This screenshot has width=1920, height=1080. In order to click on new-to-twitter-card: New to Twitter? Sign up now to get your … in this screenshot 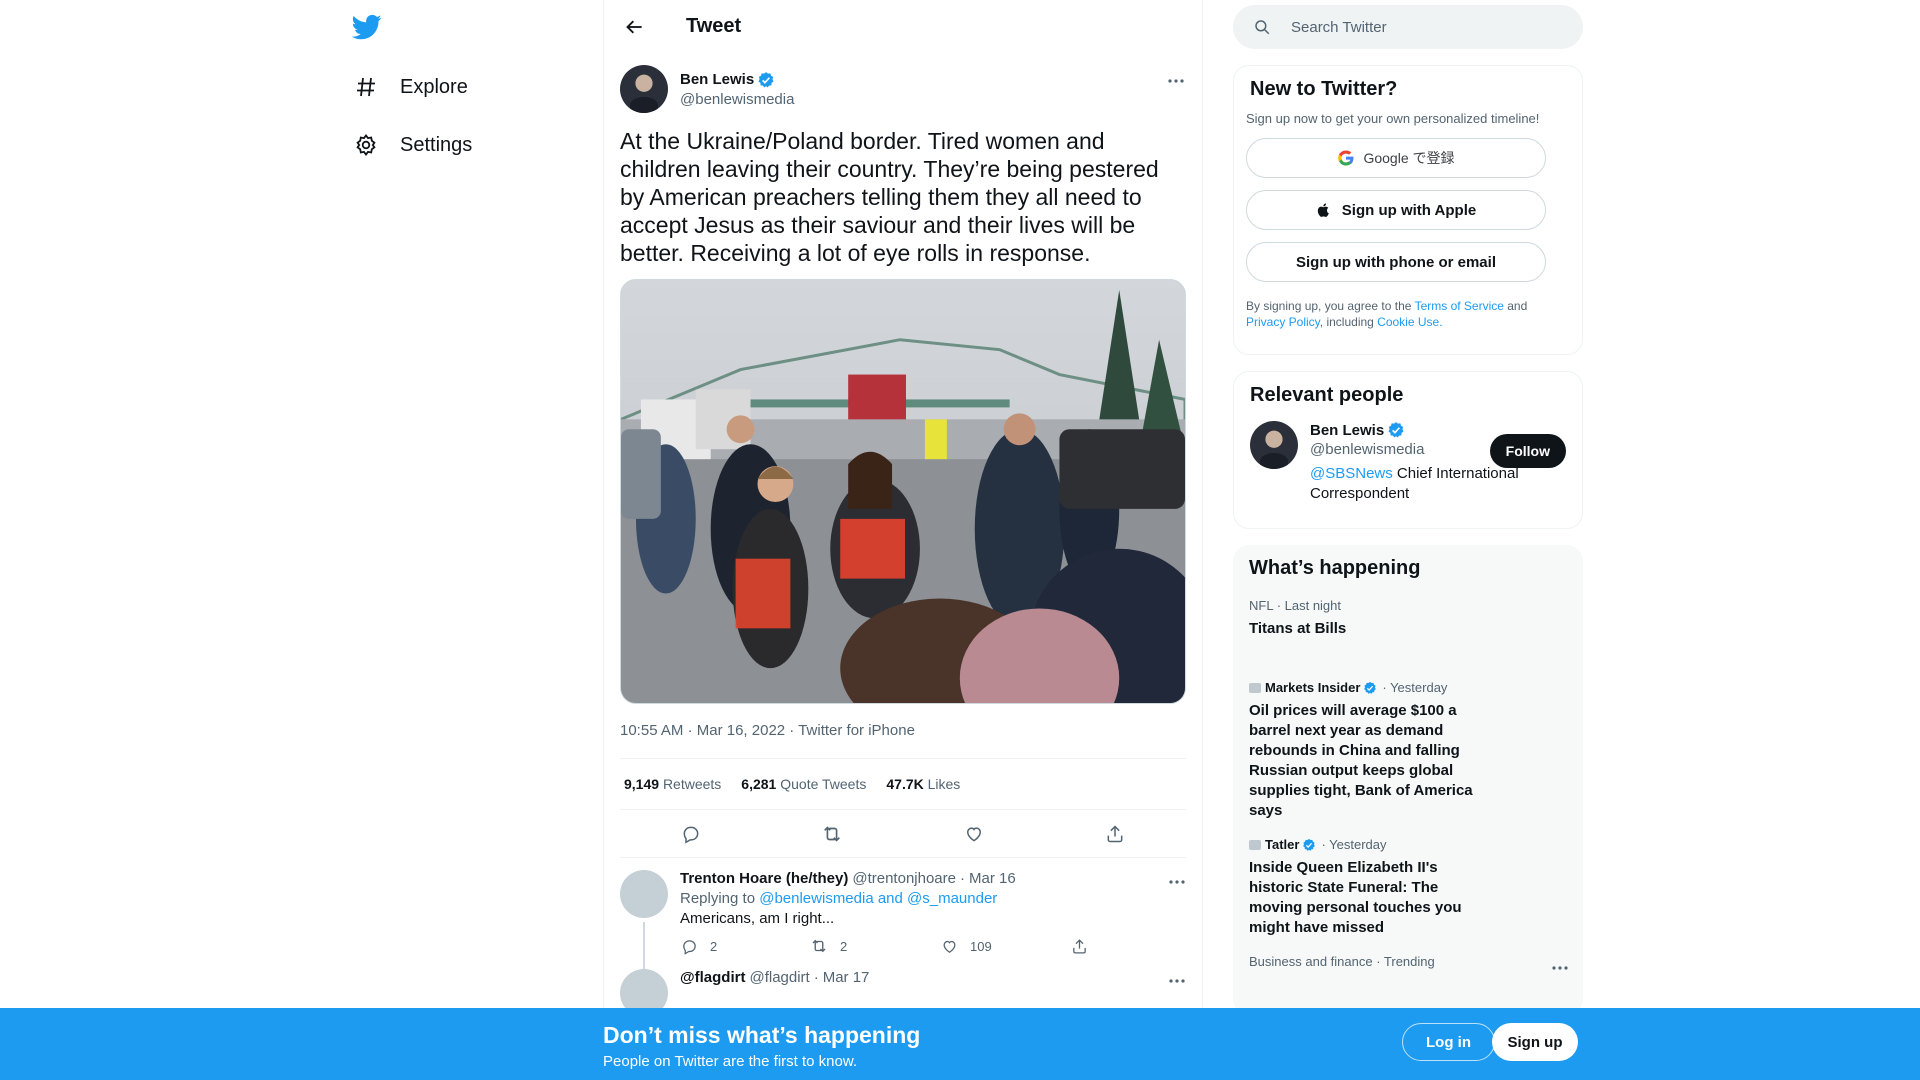, I will do `click(1408, 210)`.